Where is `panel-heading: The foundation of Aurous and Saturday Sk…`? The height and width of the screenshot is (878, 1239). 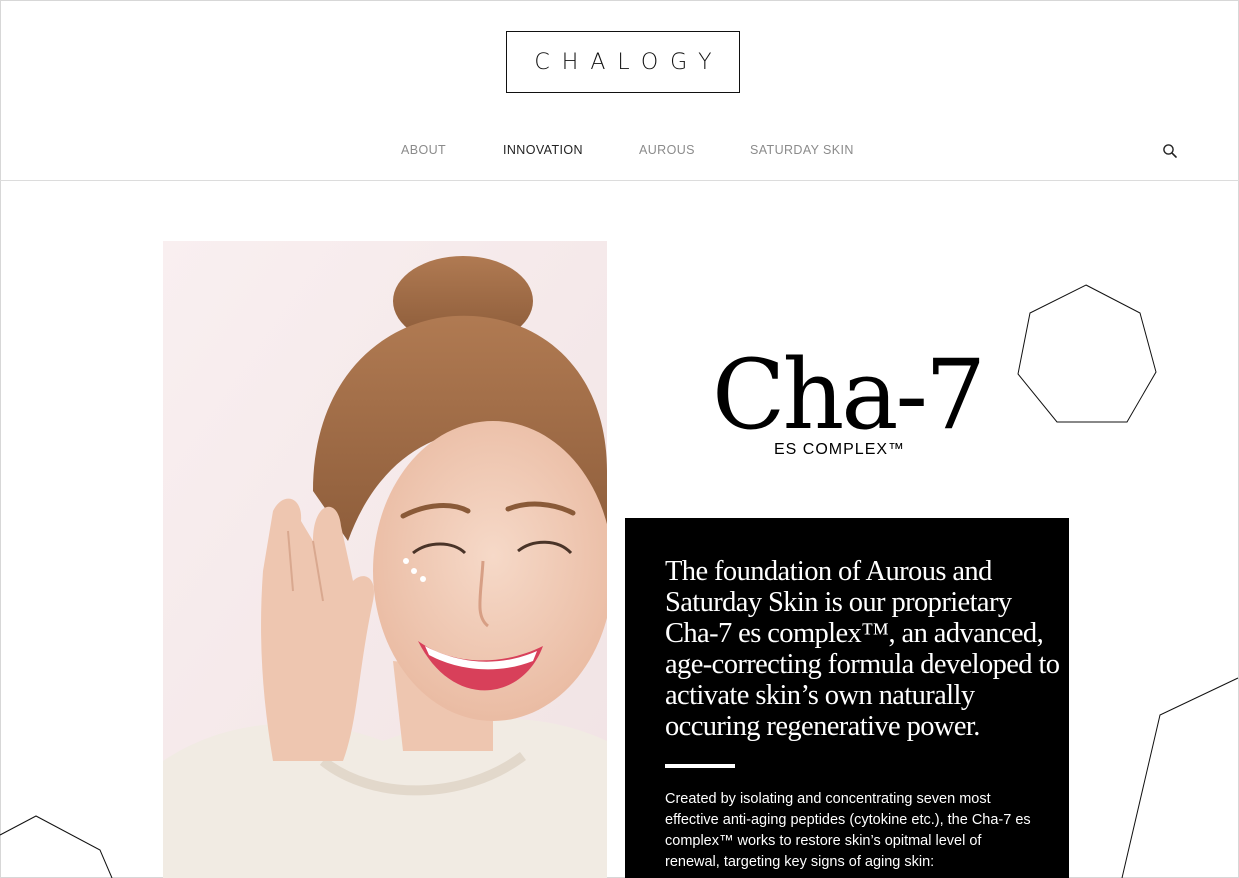
panel-heading: The foundation of Aurous and Saturday Sk… is located at coordinates (862, 649).